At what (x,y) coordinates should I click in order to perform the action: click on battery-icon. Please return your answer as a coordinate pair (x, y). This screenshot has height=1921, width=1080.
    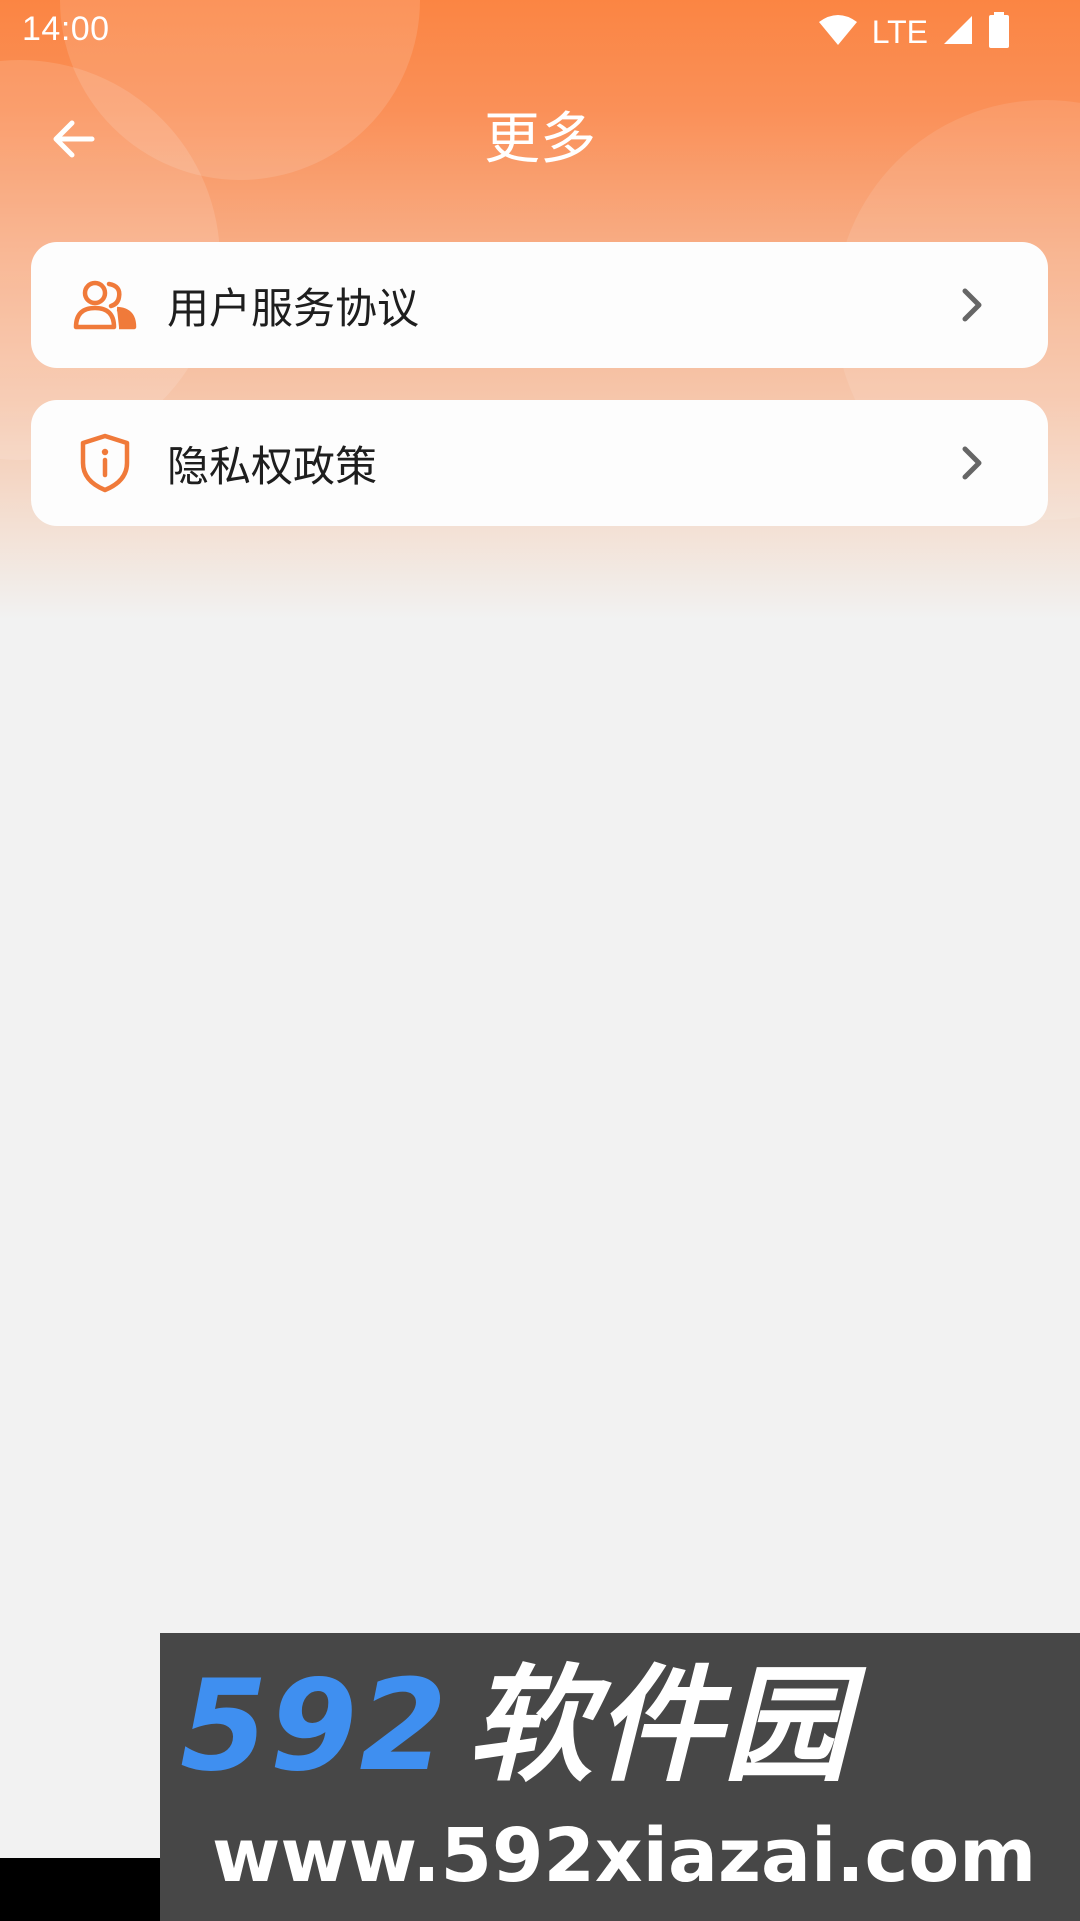
    Looking at the image, I should click on (999, 32).